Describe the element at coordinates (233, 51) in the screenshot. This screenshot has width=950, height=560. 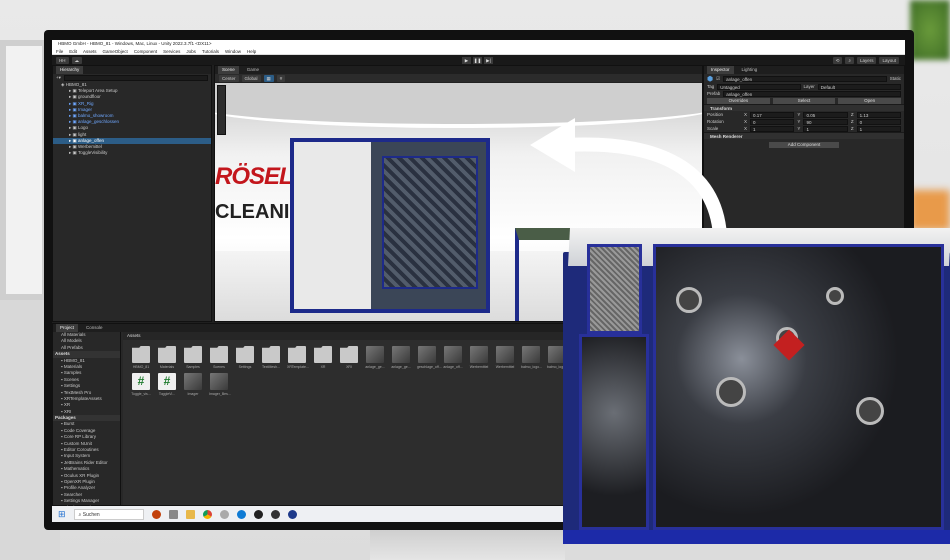
I see `menu-item-window: Window` at that location.